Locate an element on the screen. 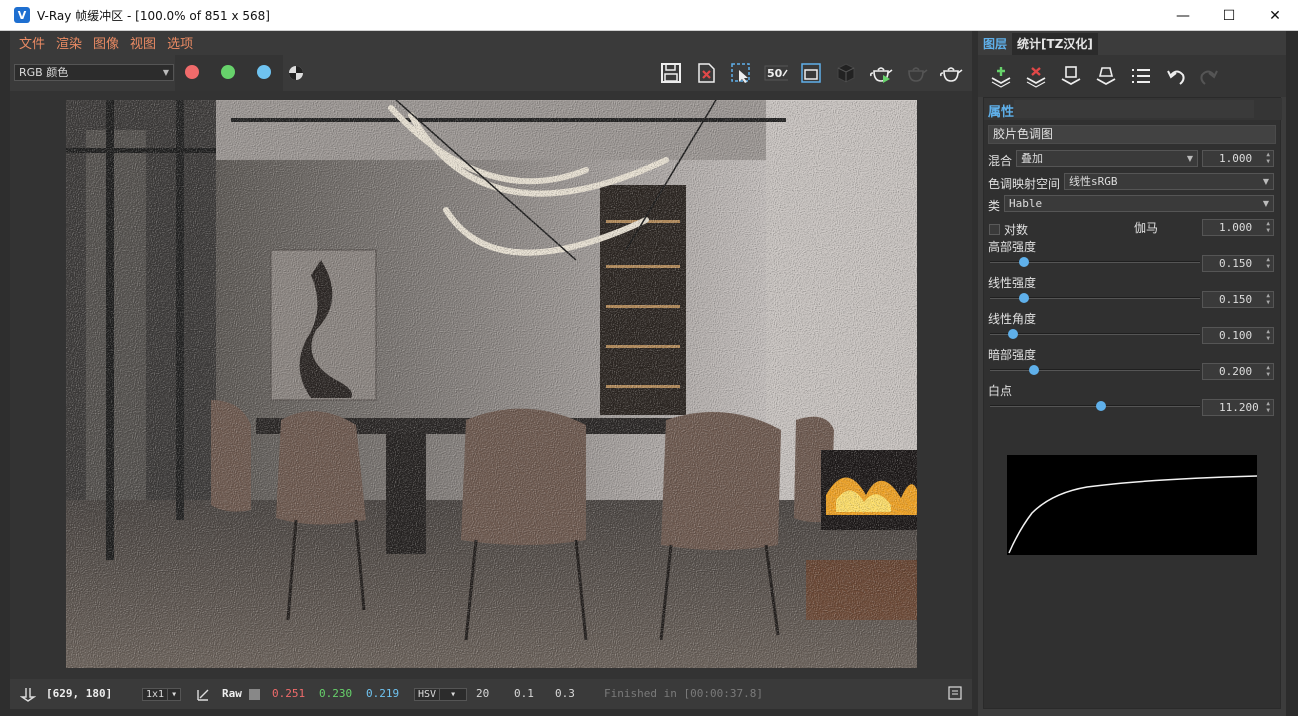 Image resolution: width=1298 pixels, height=716 pixels. teapot-disabled-icon is located at coordinates (918, 74).